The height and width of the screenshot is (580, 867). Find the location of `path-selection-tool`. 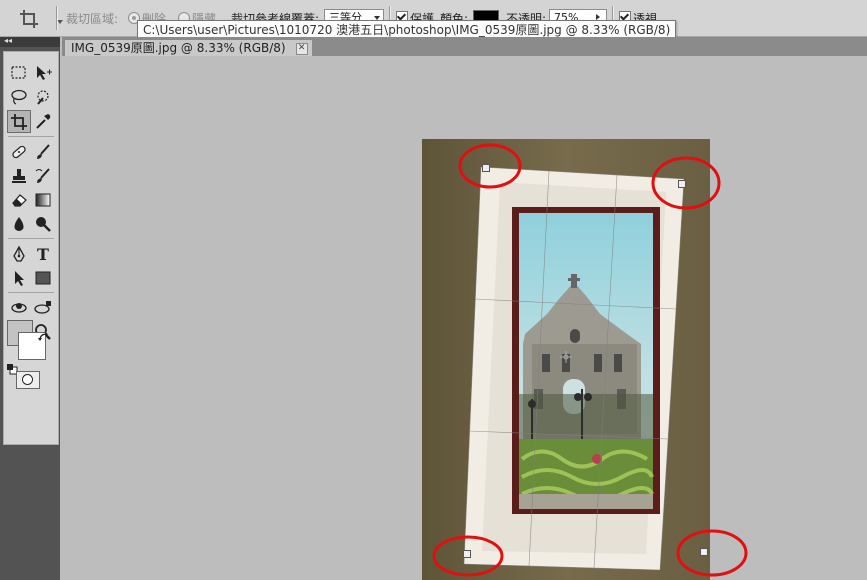

path-selection-tool is located at coordinates (19, 277).